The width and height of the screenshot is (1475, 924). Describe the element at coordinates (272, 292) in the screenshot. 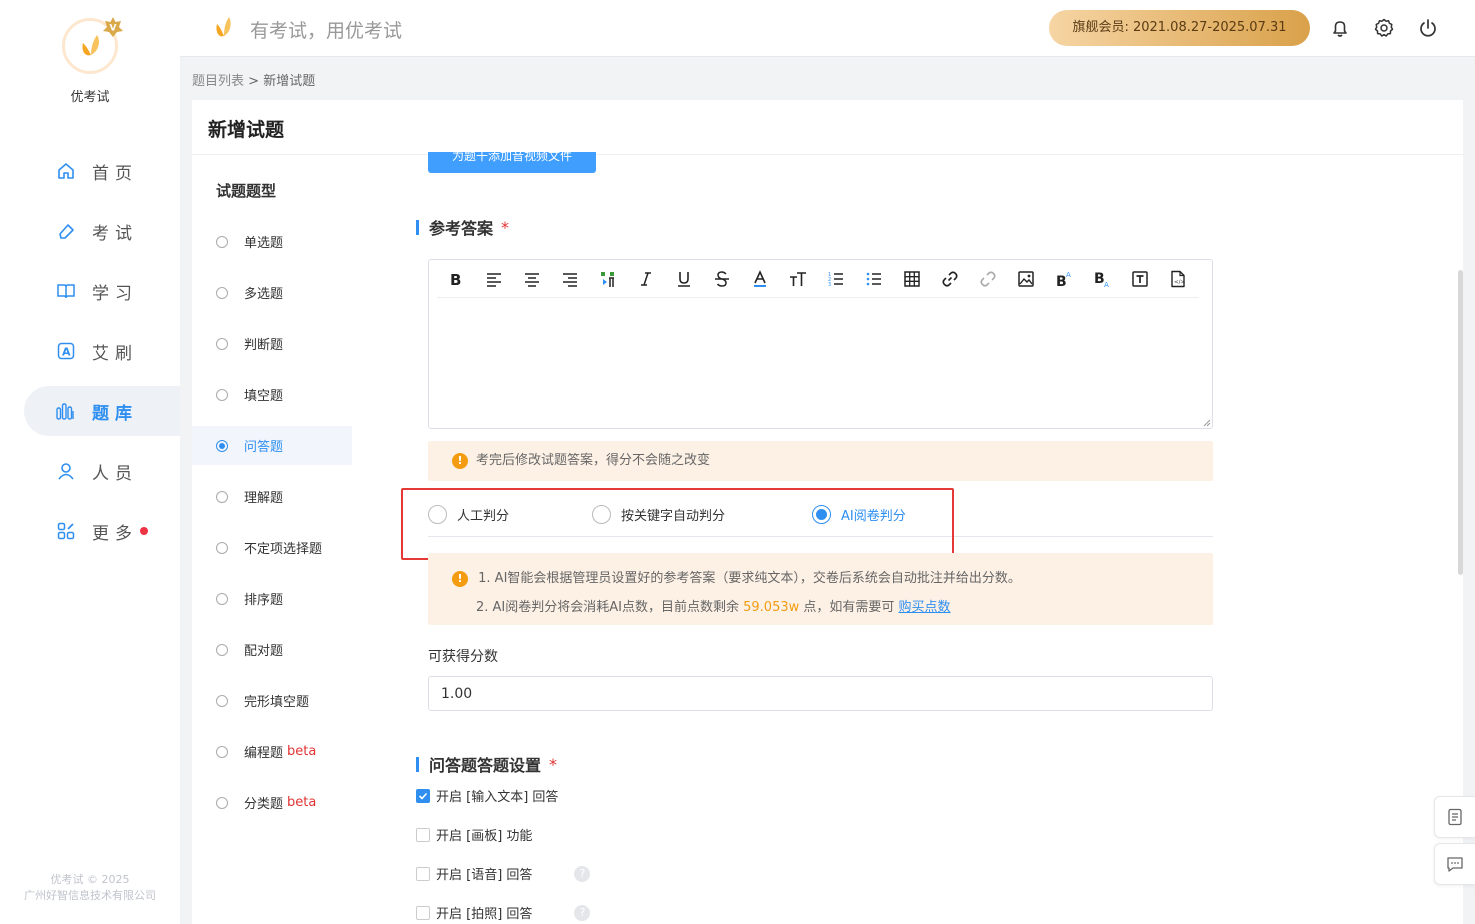

I see `question-type-item: 多选题` at that location.